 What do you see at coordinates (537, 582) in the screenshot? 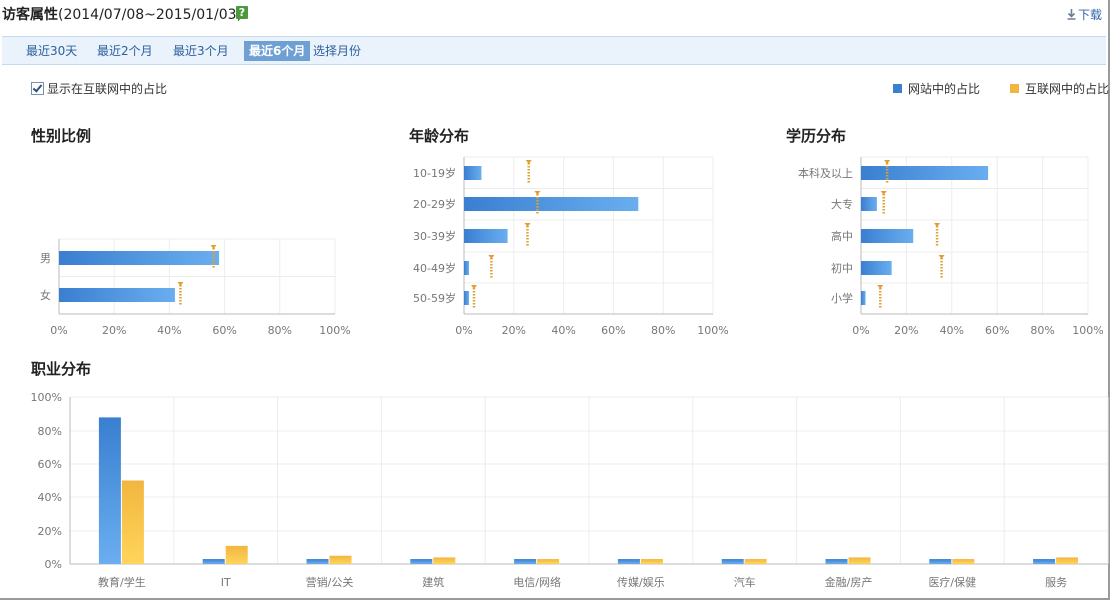
I see `occupation-category-label: 电信/网络` at bounding box center [537, 582].